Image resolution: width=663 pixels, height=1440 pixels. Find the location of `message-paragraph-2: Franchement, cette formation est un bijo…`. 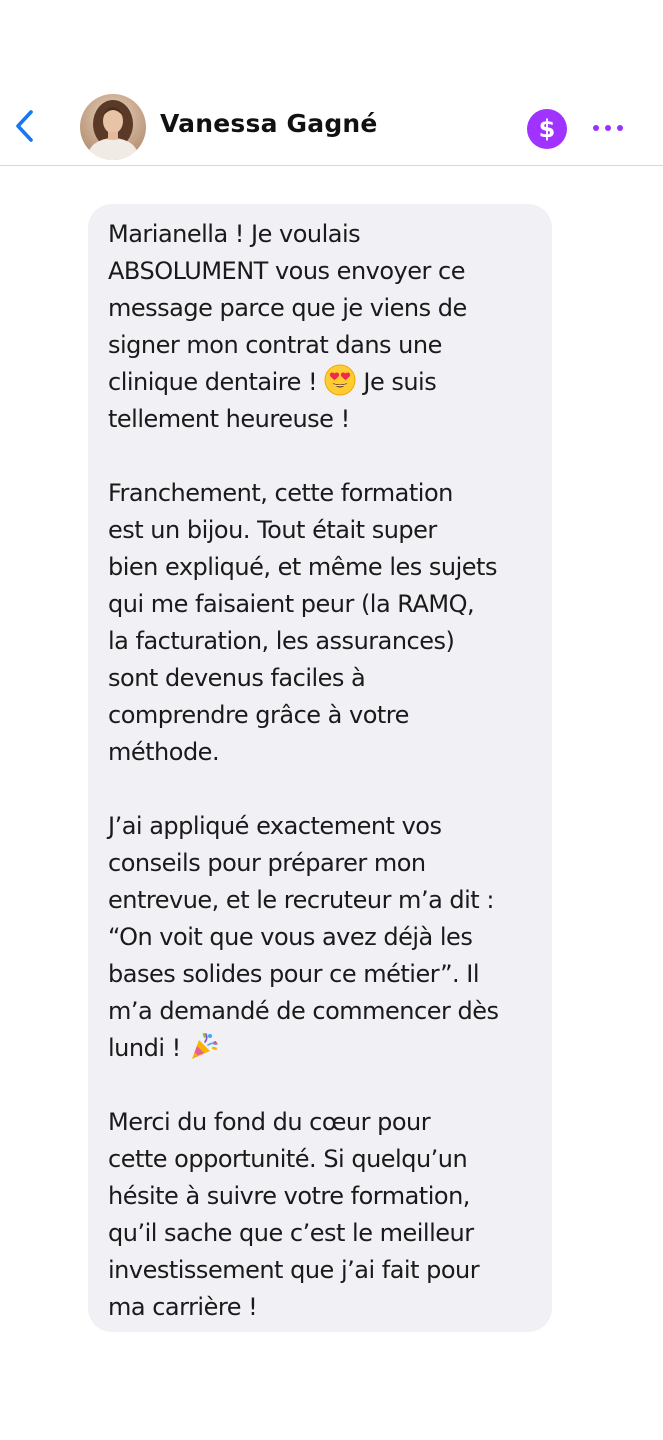

message-paragraph-2: Franchement, cette formation est un bijo… is located at coordinates (302, 622).